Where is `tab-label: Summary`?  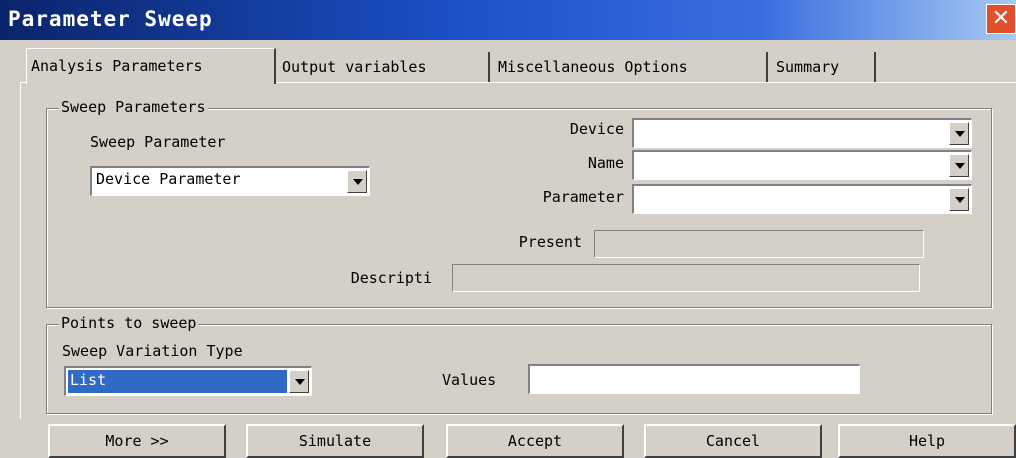
tab-label: Summary is located at coordinates (808, 67).